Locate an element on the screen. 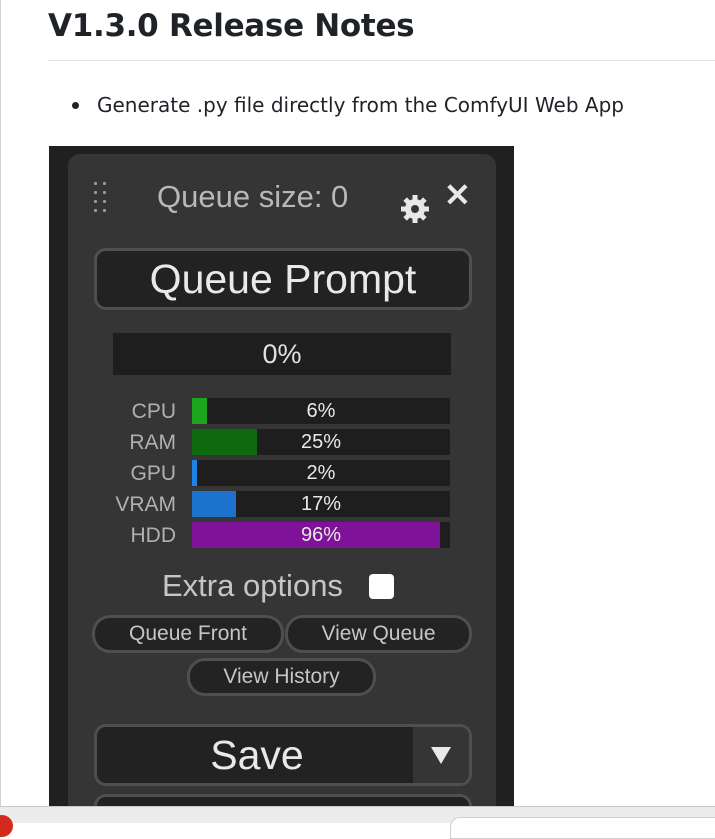  error-badge-icon is located at coordinates (6, 826).